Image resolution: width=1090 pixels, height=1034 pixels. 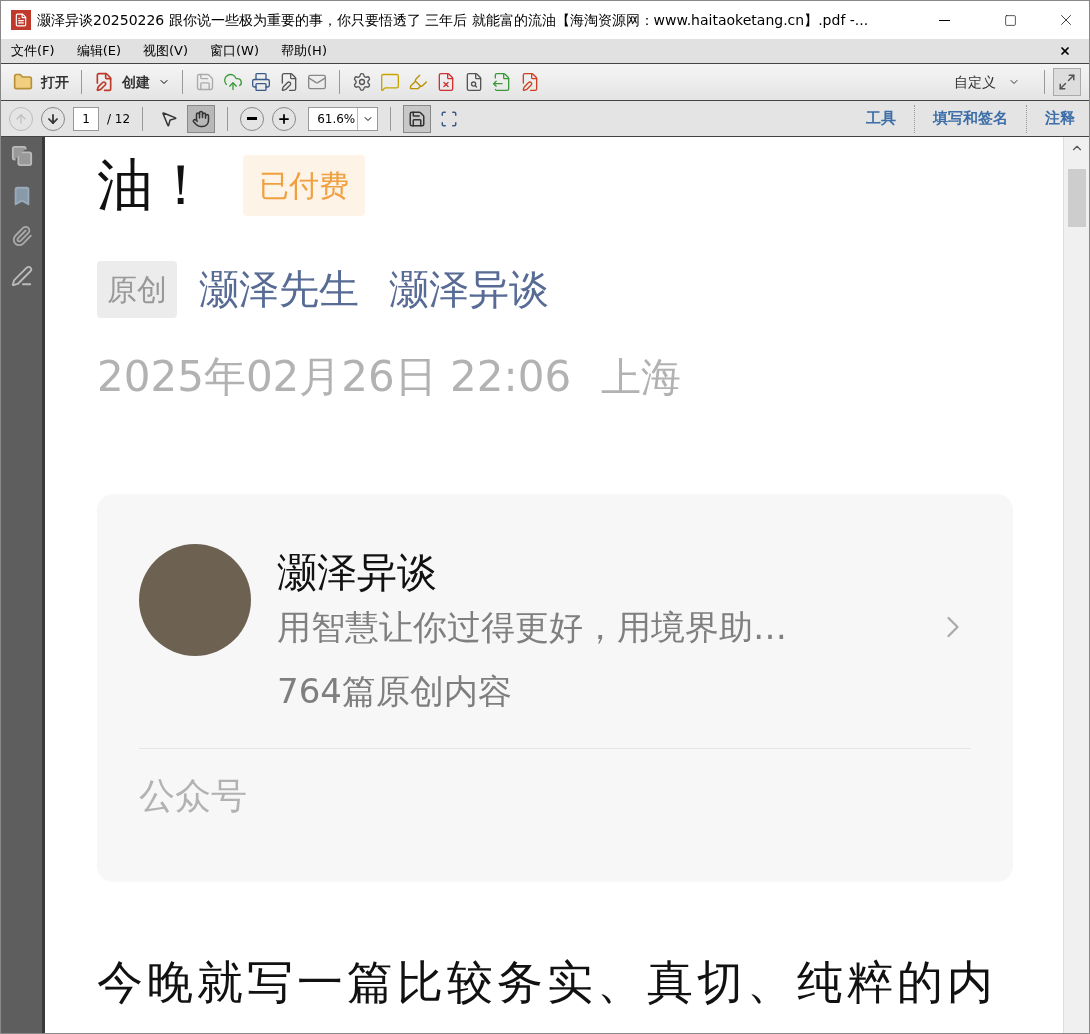 I want to click on paperclip-icon, so click(x=21, y=236).